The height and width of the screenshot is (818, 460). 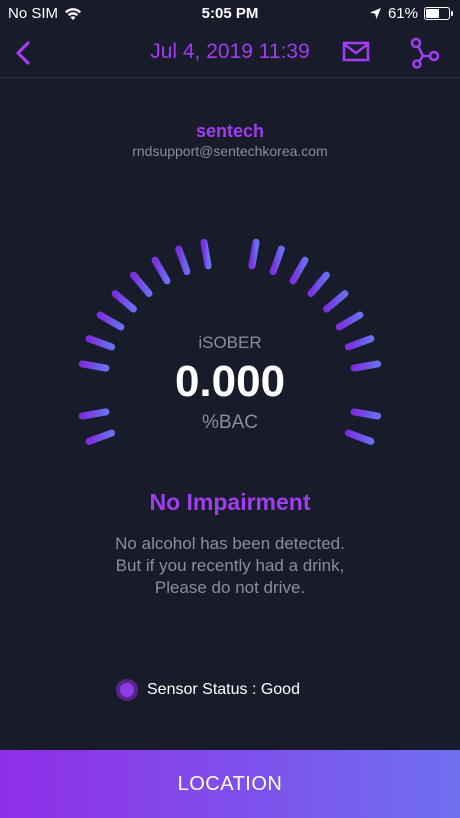 I want to click on back-button, so click(x=23, y=53).